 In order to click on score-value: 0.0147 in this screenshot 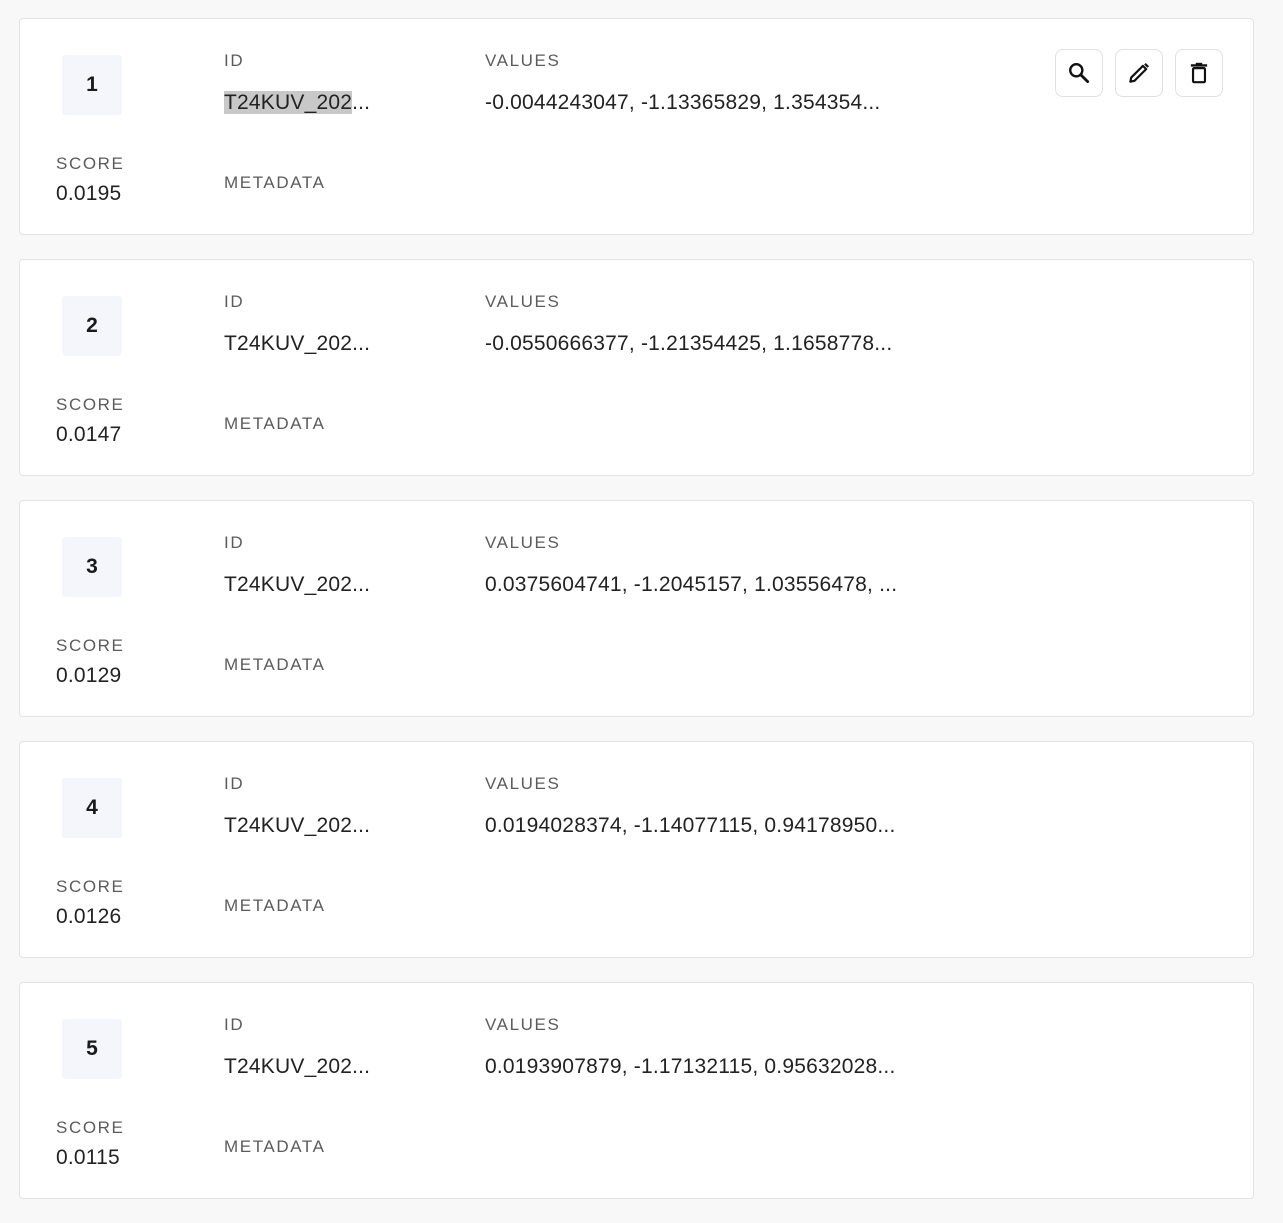, I will do `click(89, 434)`.